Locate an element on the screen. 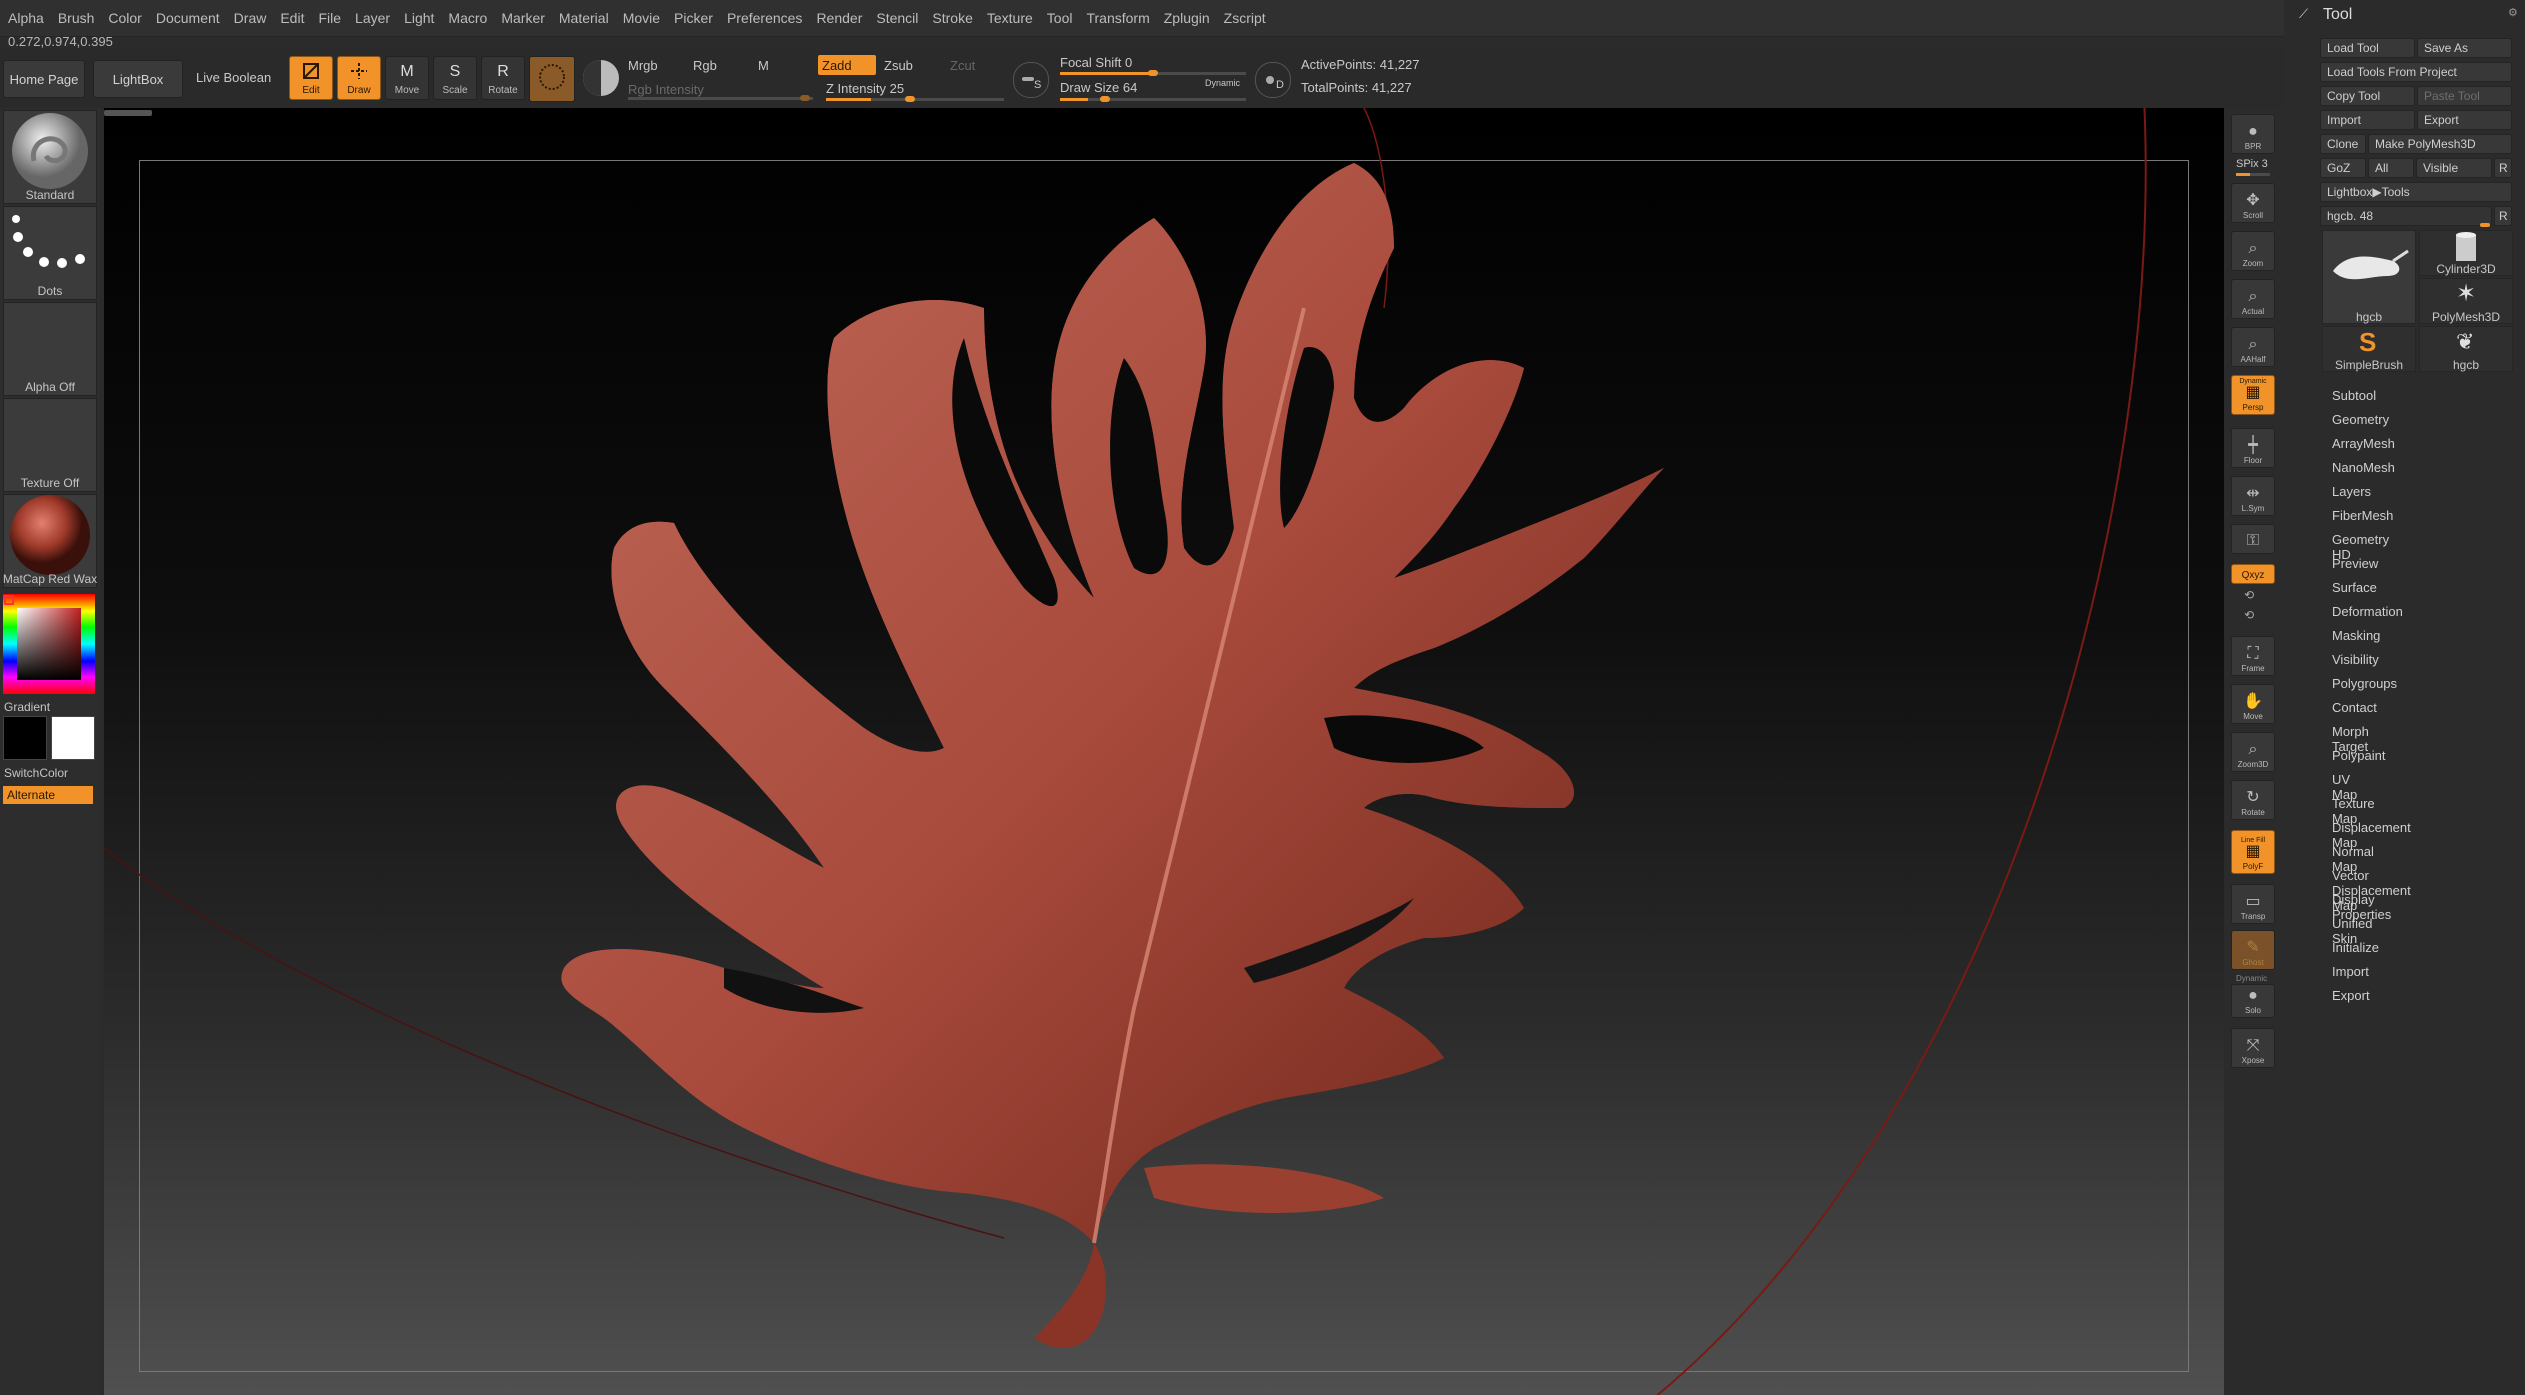 The height and width of the screenshot is (1395, 2525). tool-section-export: Export is located at coordinates (2351, 995).